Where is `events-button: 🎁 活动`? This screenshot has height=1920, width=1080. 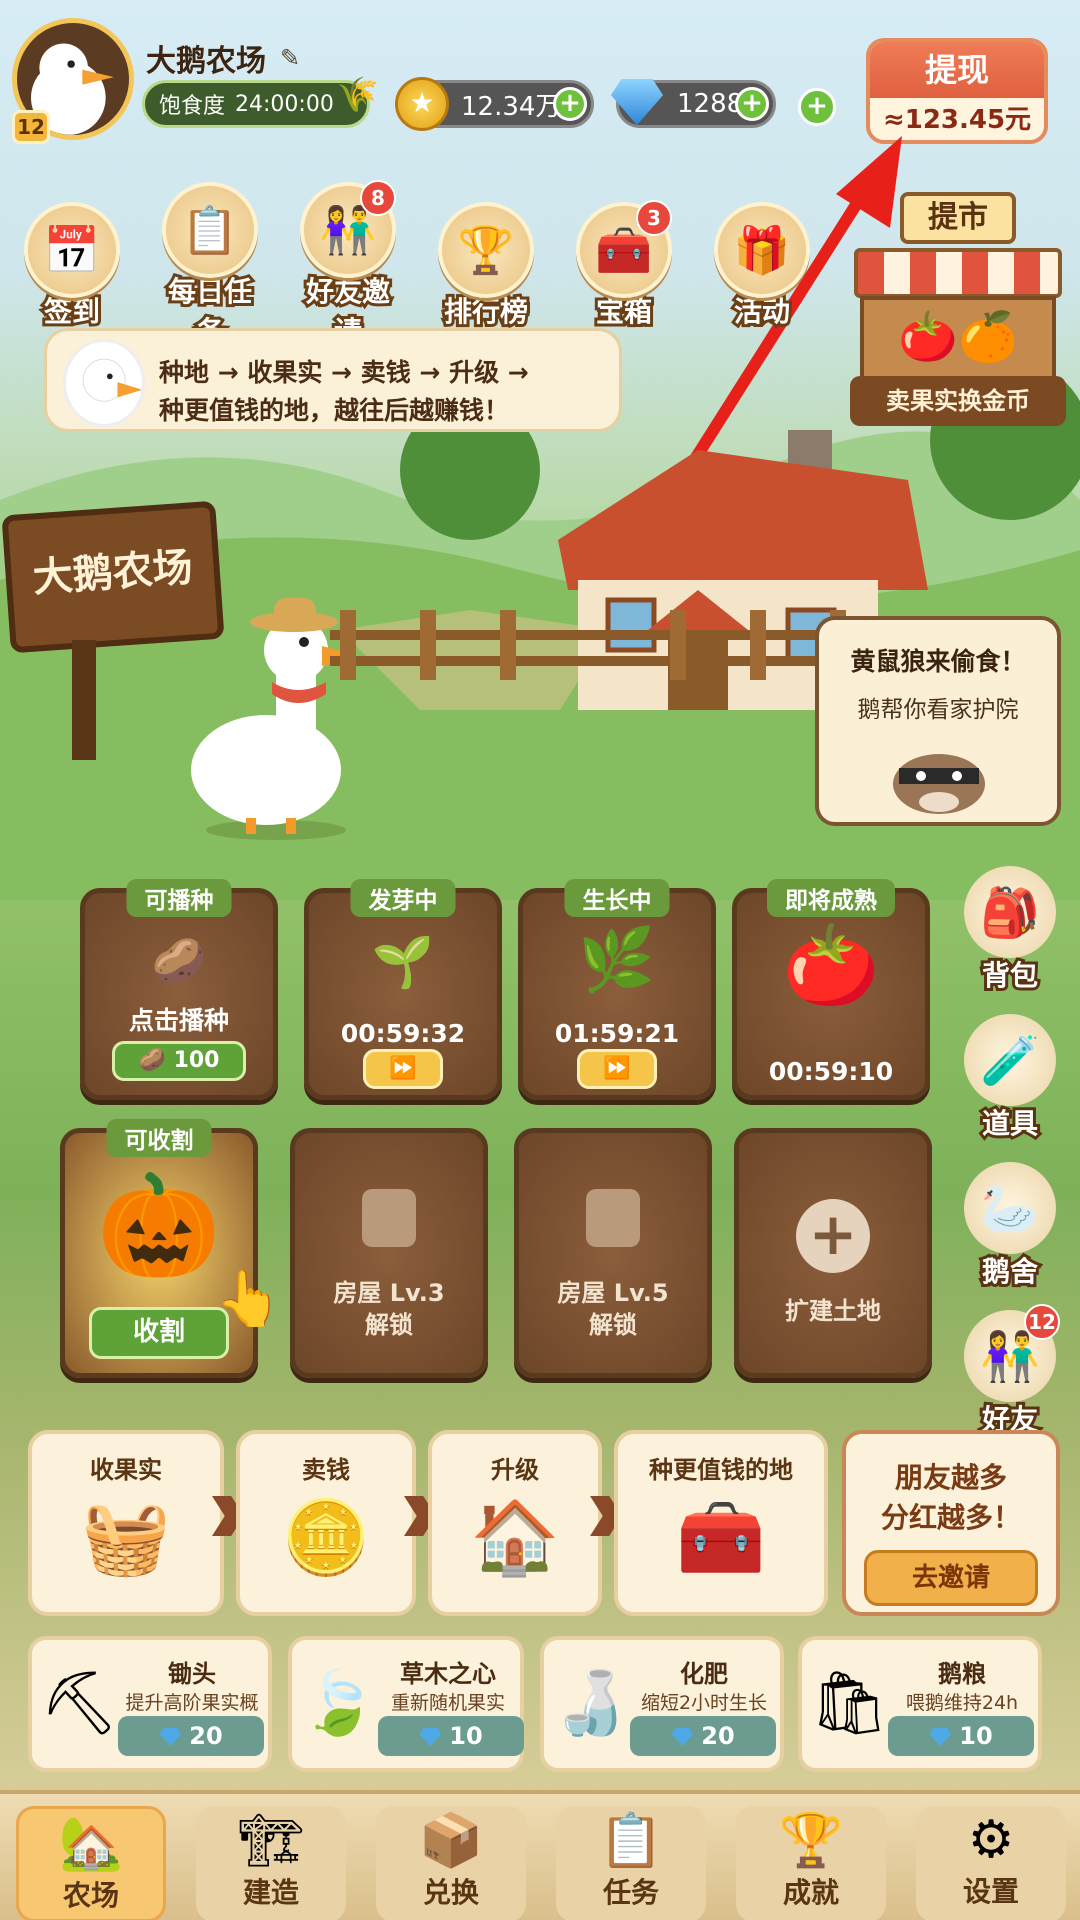
events-button: 🎁 活动 is located at coordinates (762, 266).